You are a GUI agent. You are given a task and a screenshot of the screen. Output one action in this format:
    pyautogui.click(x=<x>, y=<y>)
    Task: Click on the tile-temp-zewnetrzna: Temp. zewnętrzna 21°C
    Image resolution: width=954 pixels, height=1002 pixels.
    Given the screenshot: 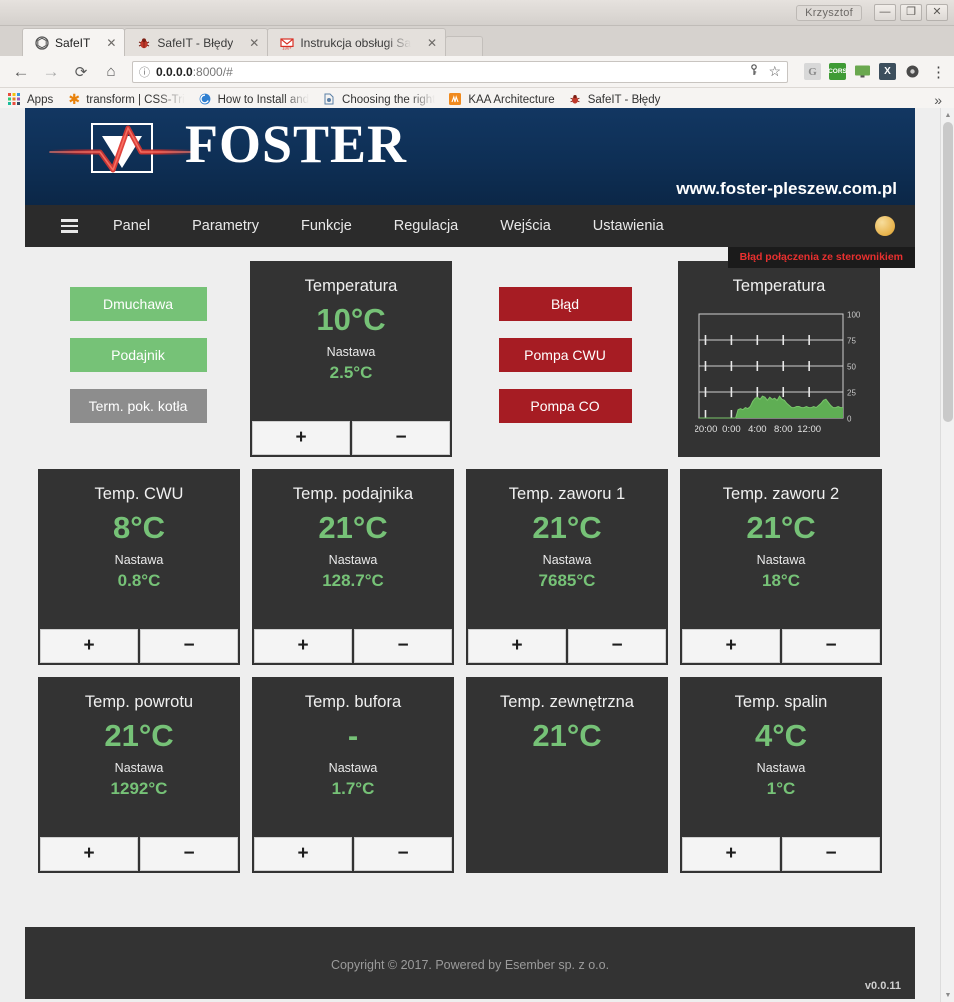 What is the action you would take?
    pyautogui.click(x=567, y=775)
    